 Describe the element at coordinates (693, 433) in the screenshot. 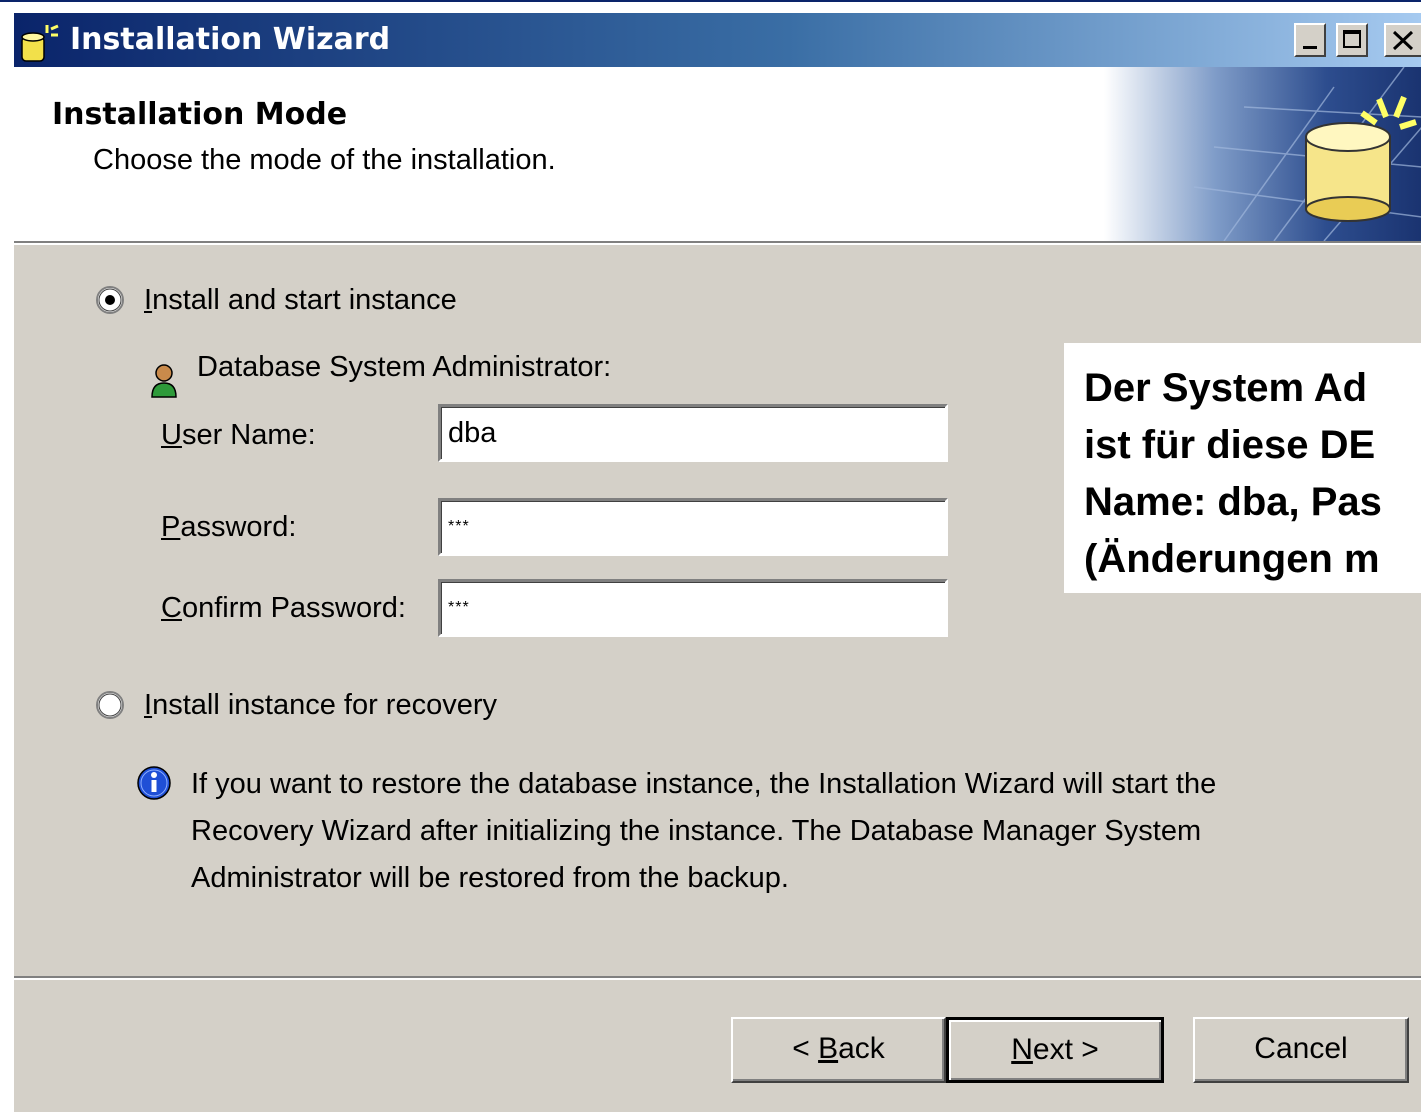

I see `user-name-input` at that location.